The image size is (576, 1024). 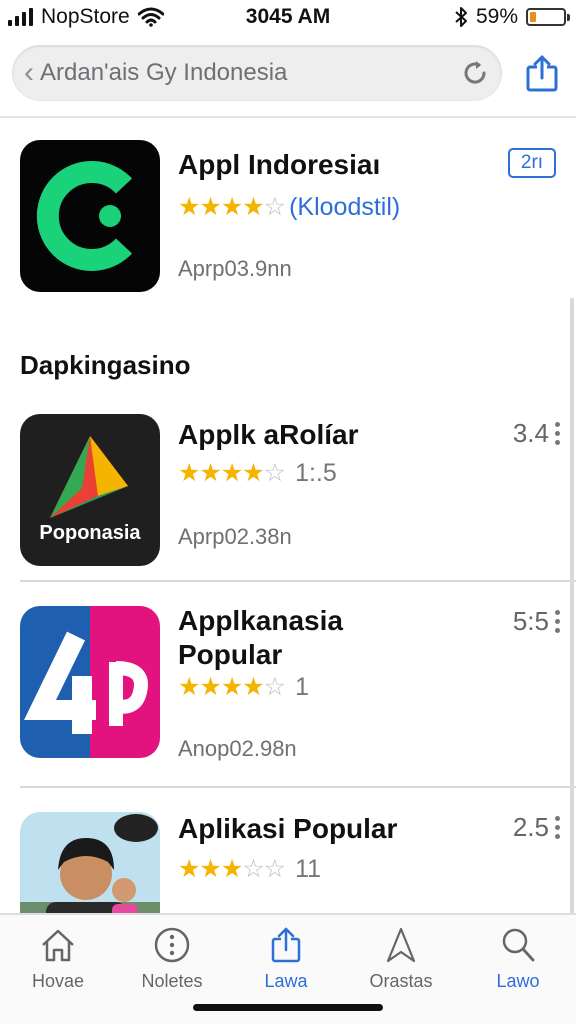 I want to click on app-rating: ★★★☆☆ 11, so click(x=250, y=869).